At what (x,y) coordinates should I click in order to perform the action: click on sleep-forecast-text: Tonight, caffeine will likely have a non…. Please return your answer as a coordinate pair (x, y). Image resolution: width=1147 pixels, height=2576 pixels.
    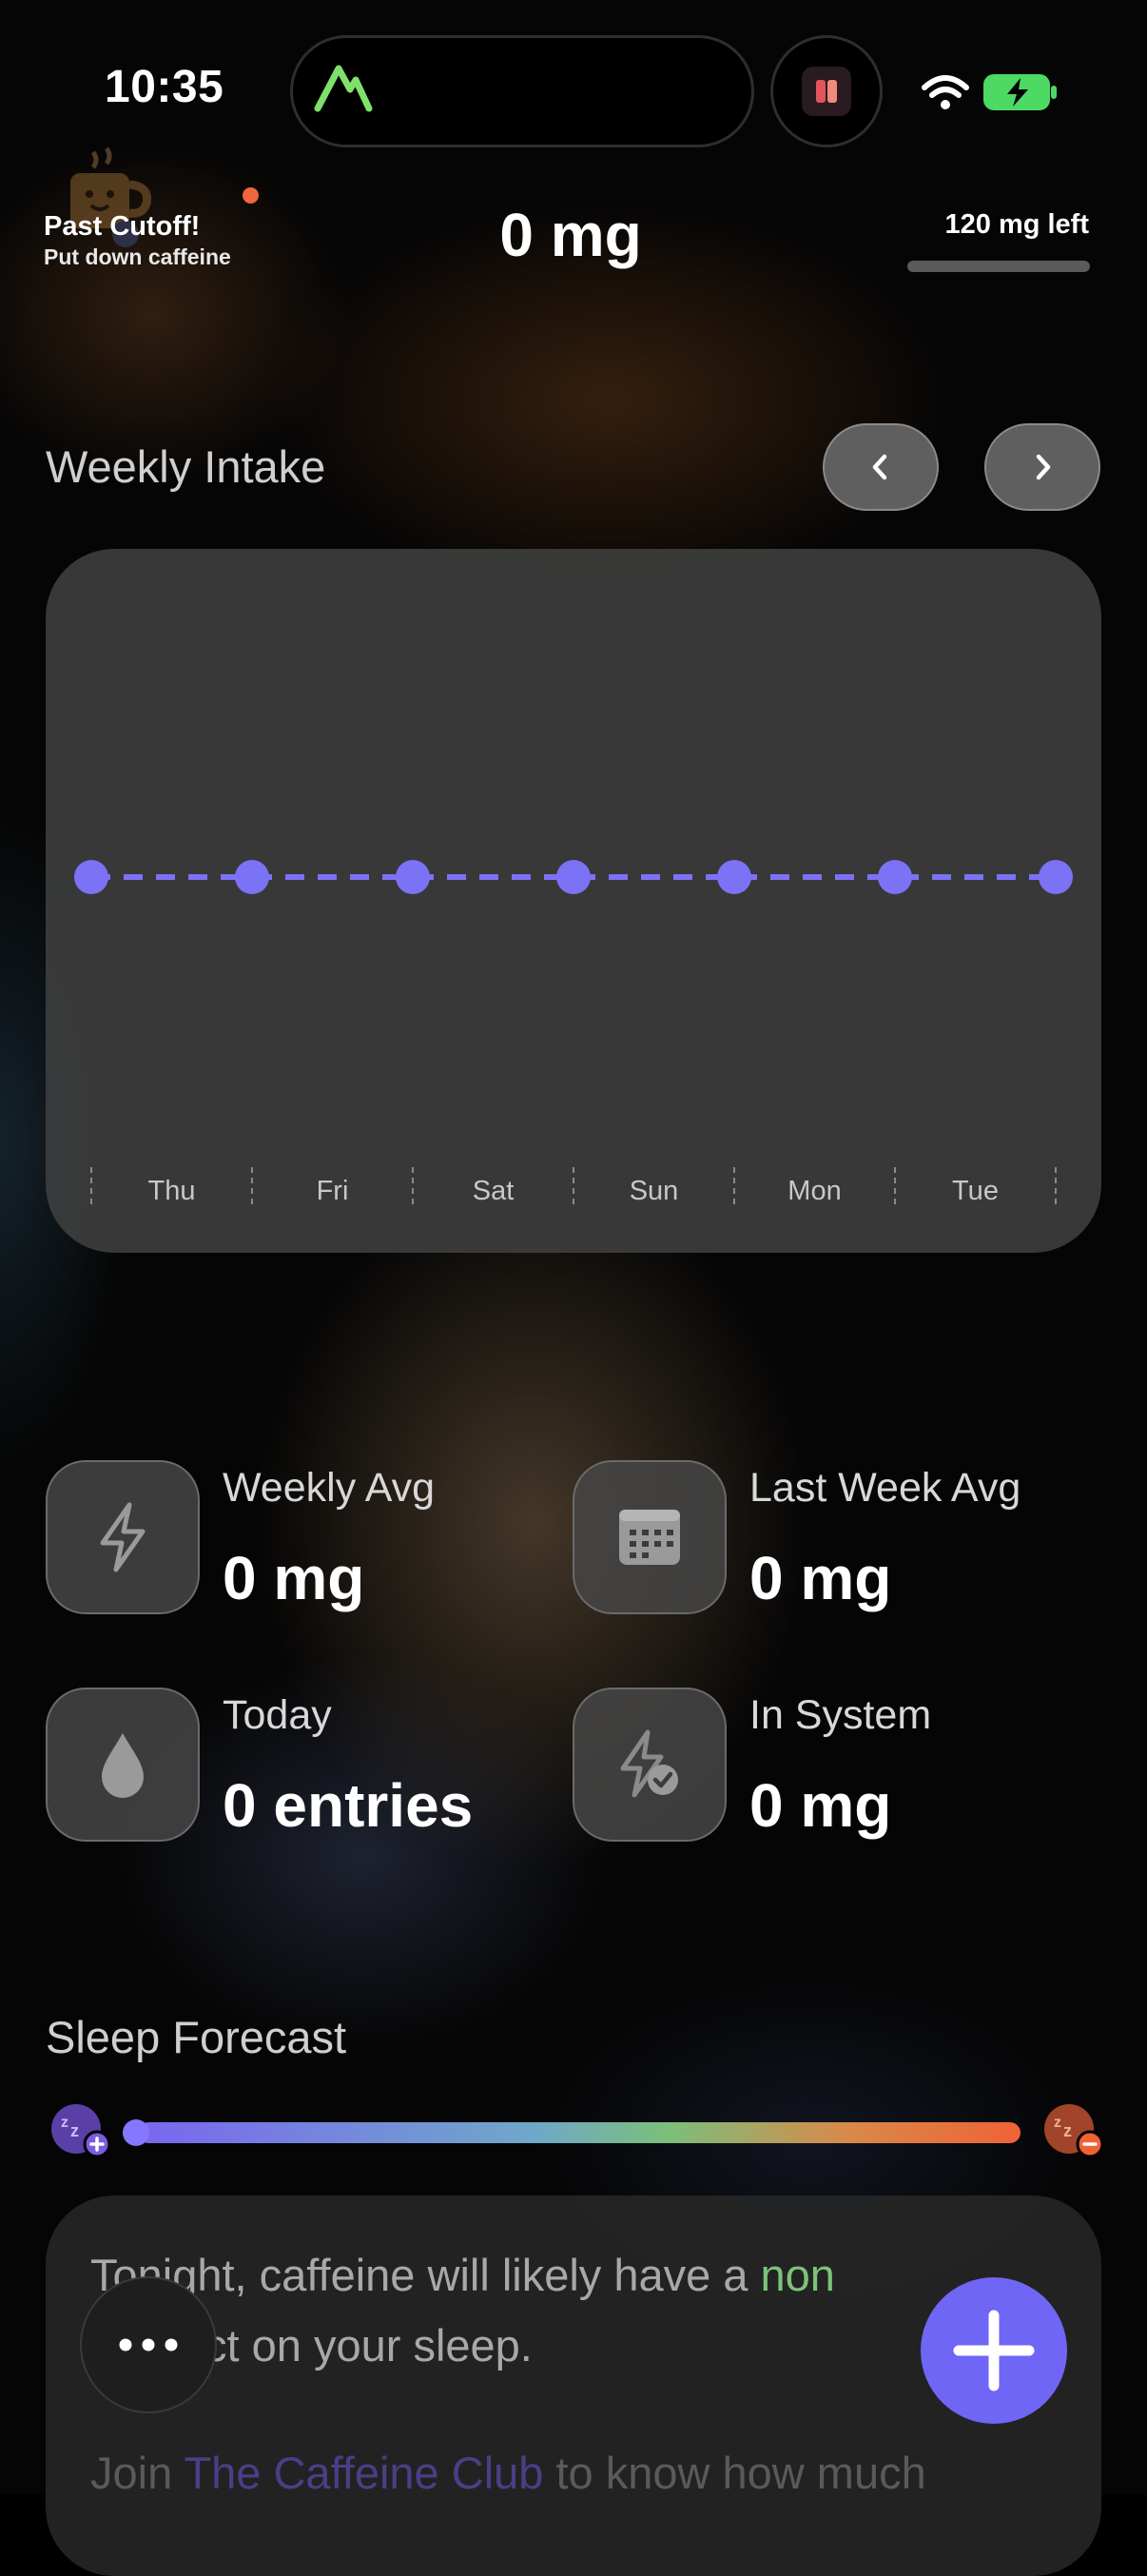
    Looking at the image, I should click on (565, 2311).